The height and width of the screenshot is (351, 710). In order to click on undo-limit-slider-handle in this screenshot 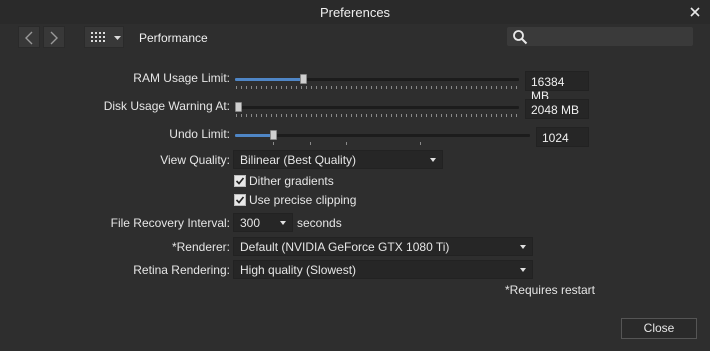, I will do `click(273, 135)`.